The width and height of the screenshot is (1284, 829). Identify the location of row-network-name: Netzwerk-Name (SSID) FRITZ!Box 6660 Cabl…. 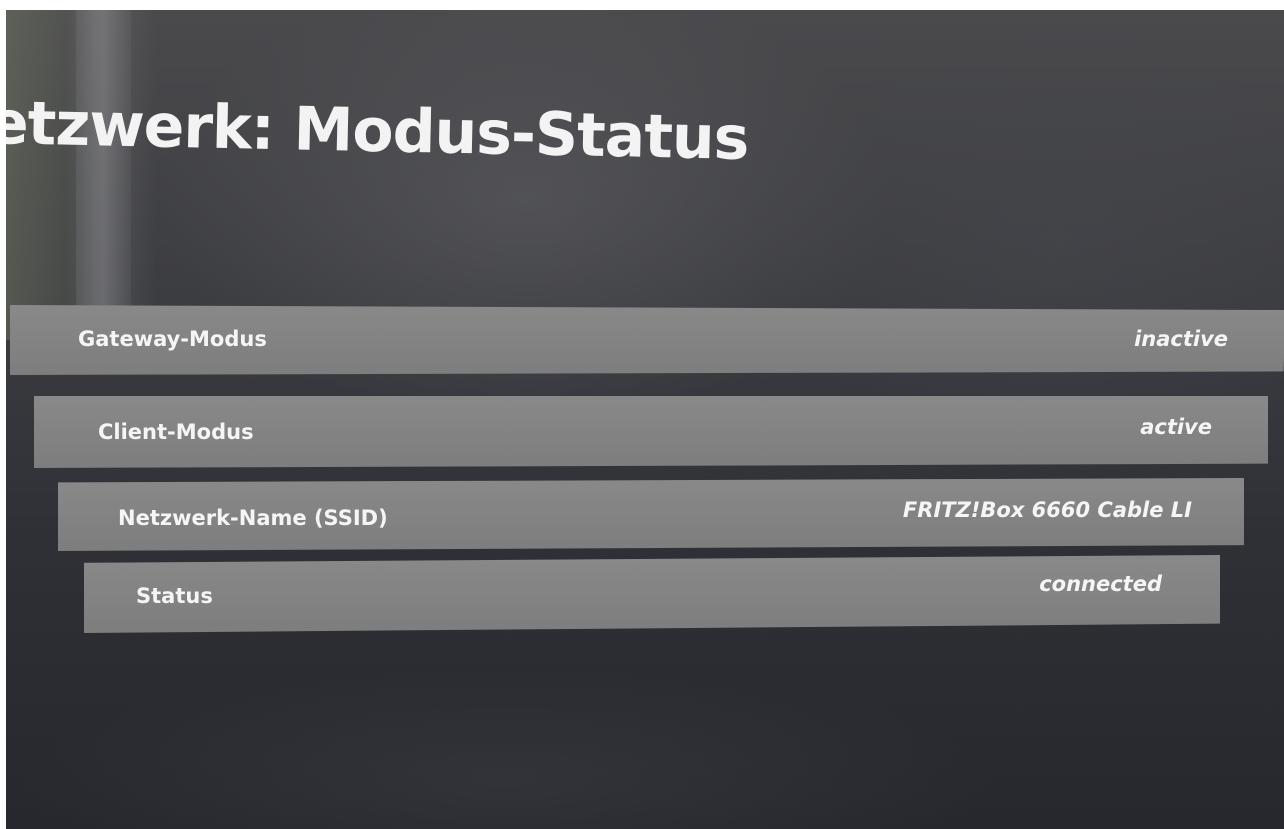
(651, 514).